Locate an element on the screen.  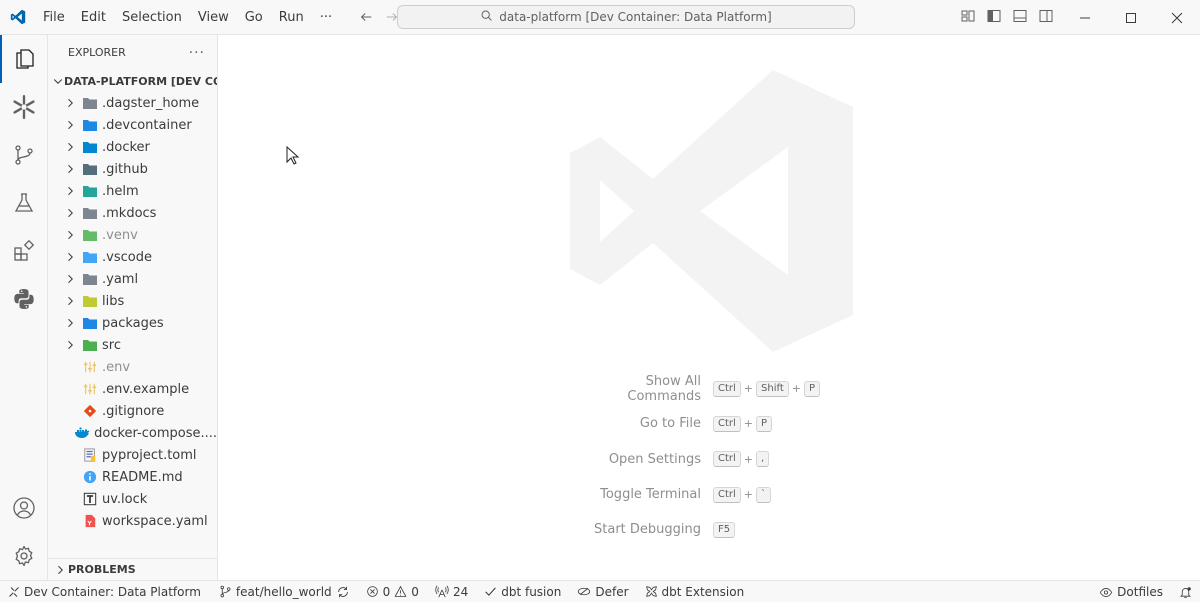
dbt-extension-indicator: dbt Extension is located at coordinates (695, 591).